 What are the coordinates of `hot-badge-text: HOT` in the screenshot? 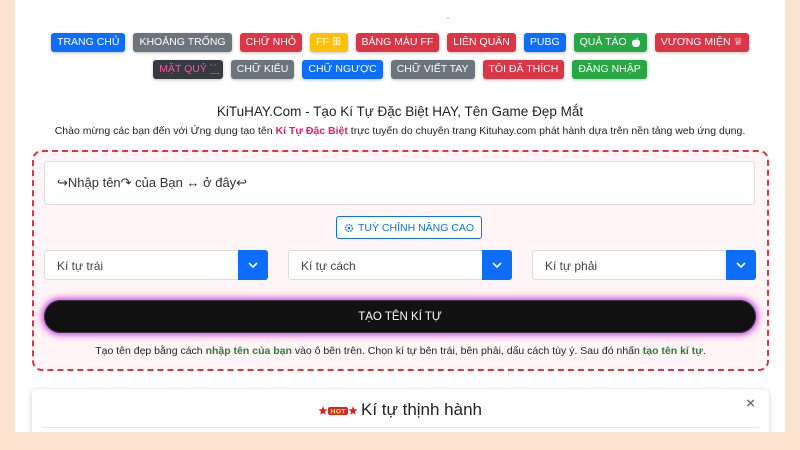 It's located at (338, 411).